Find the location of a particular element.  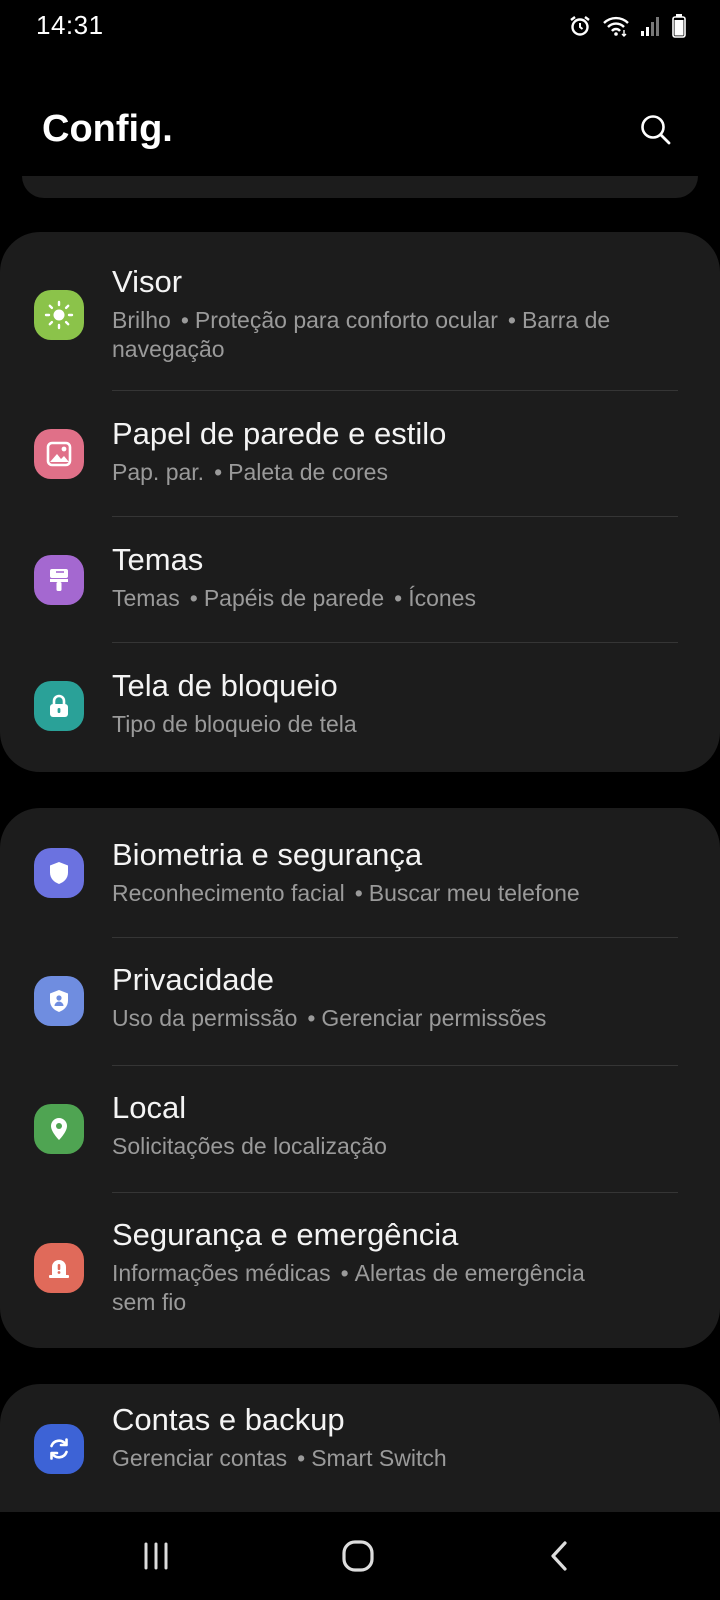

shield-icon is located at coordinates (59, 873).